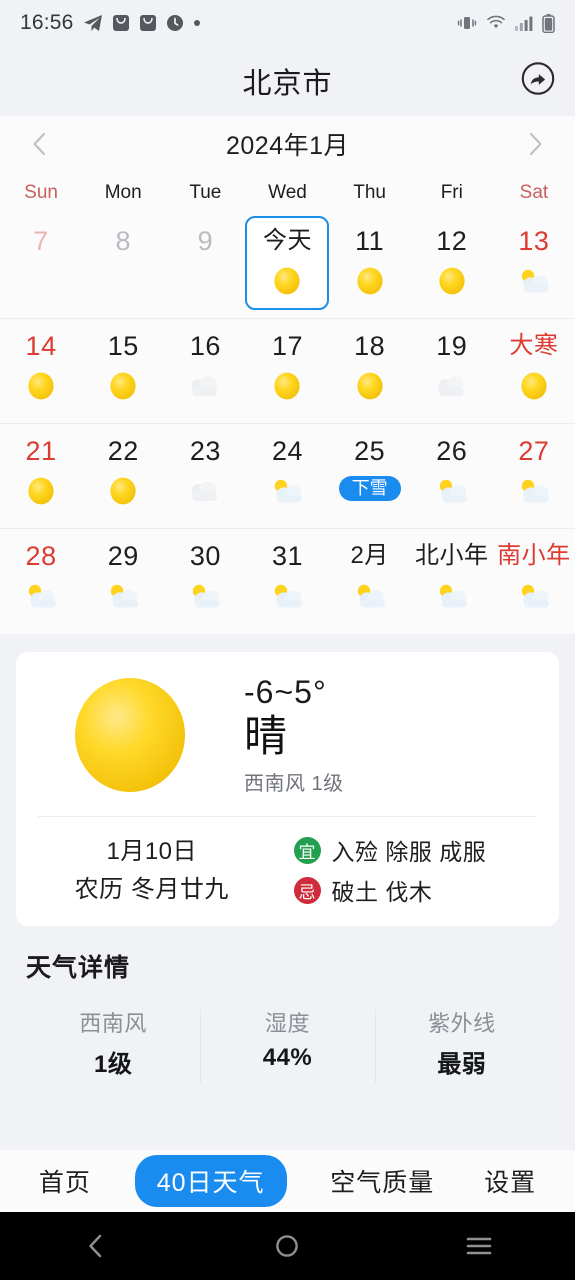 Image resolution: width=575 pixels, height=1280 pixels. What do you see at coordinates (287, 1044) in the screenshot?
I see `detail-column: 湿度 44%` at bounding box center [287, 1044].